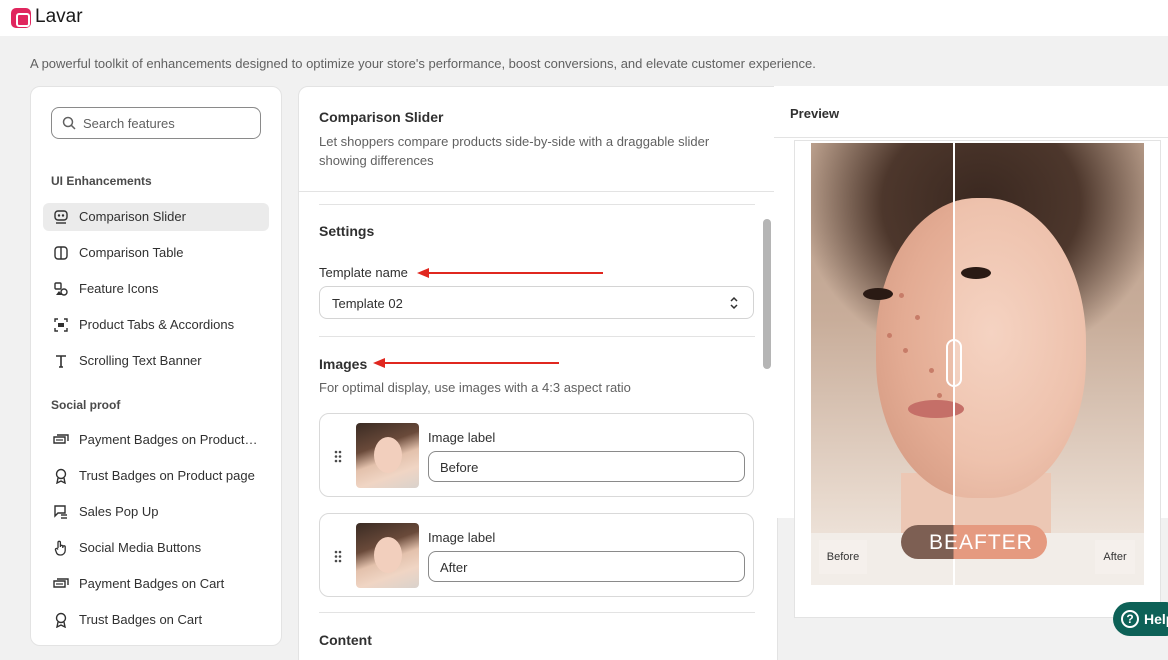 The height and width of the screenshot is (660, 1168). What do you see at coordinates (586, 466) in the screenshot?
I see `image-label-input: Before` at bounding box center [586, 466].